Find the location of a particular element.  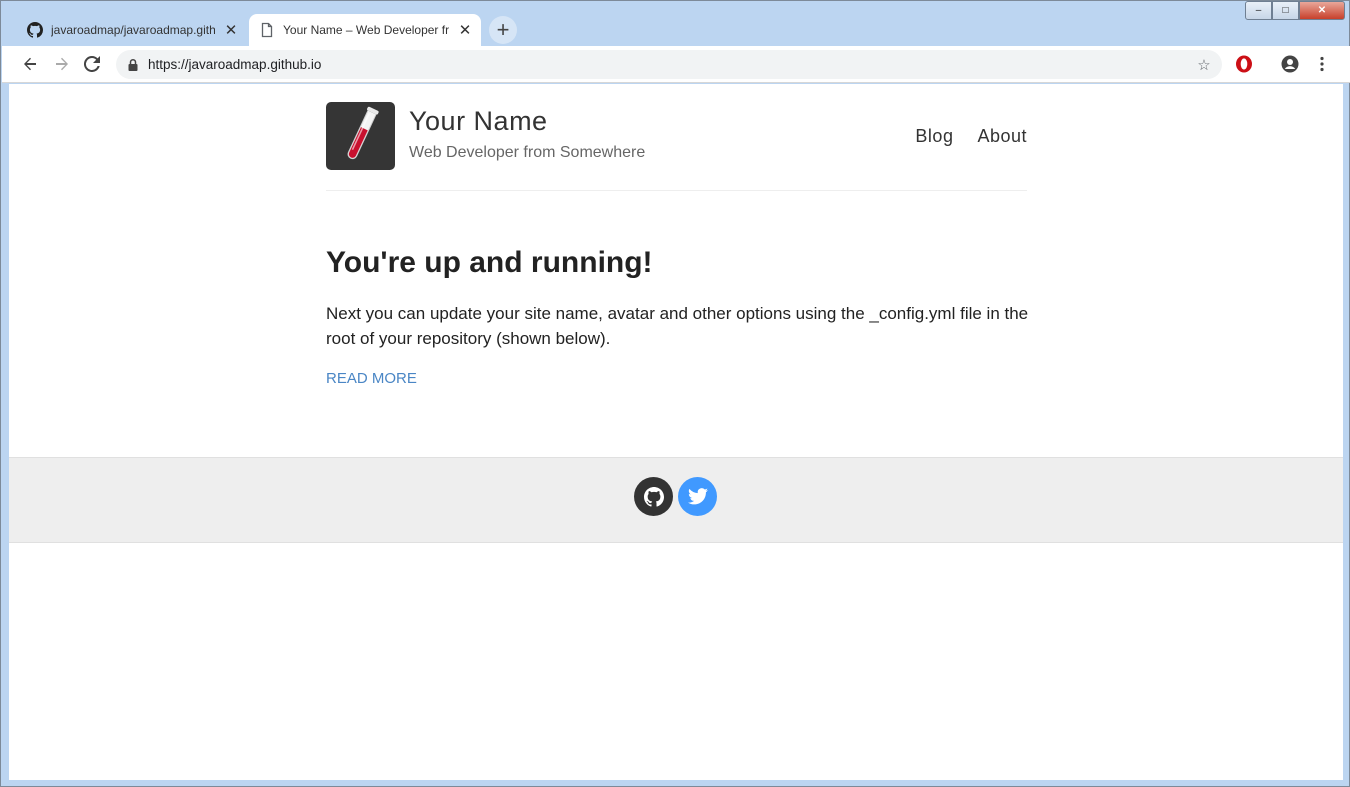

address-bar: https://javaroadmap.github.io ☆ is located at coordinates (669, 64).